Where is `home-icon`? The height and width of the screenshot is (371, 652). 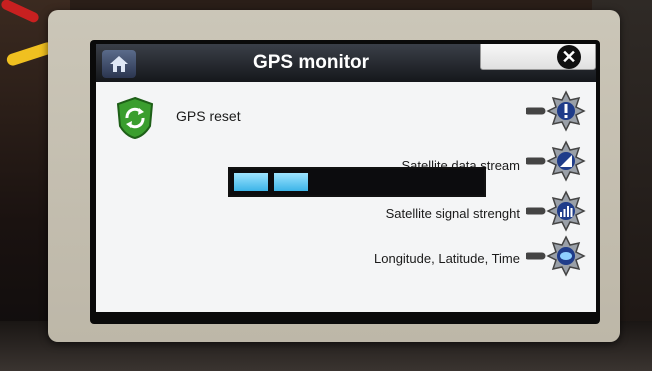
home-icon is located at coordinates (119, 64).